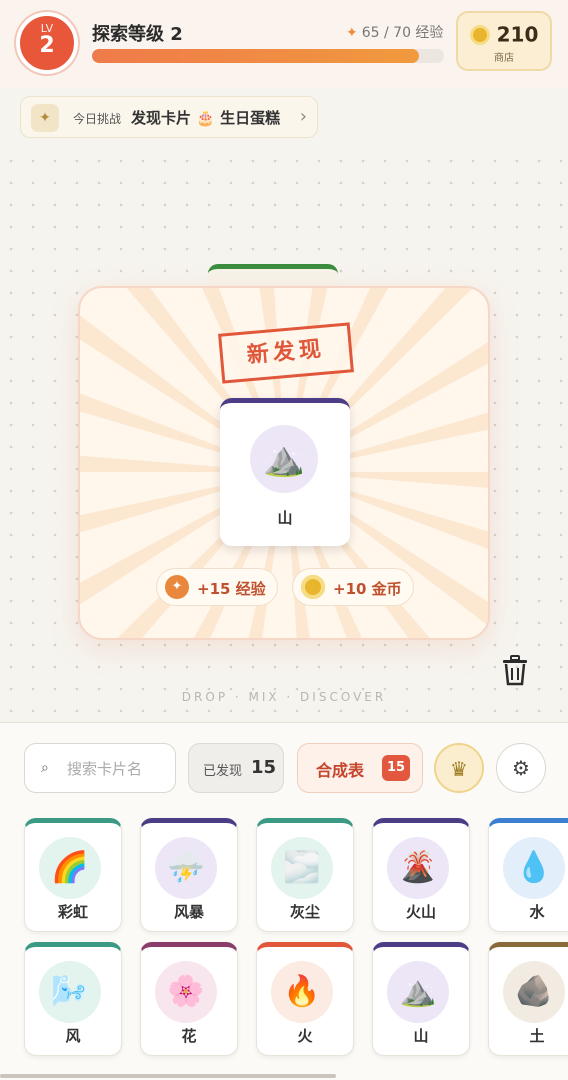 Image resolution: width=568 pixels, height=1080 pixels. What do you see at coordinates (367, 589) in the screenshot?
I see `coin-reward-text: +10 金币` at bounding box center [367, 589].